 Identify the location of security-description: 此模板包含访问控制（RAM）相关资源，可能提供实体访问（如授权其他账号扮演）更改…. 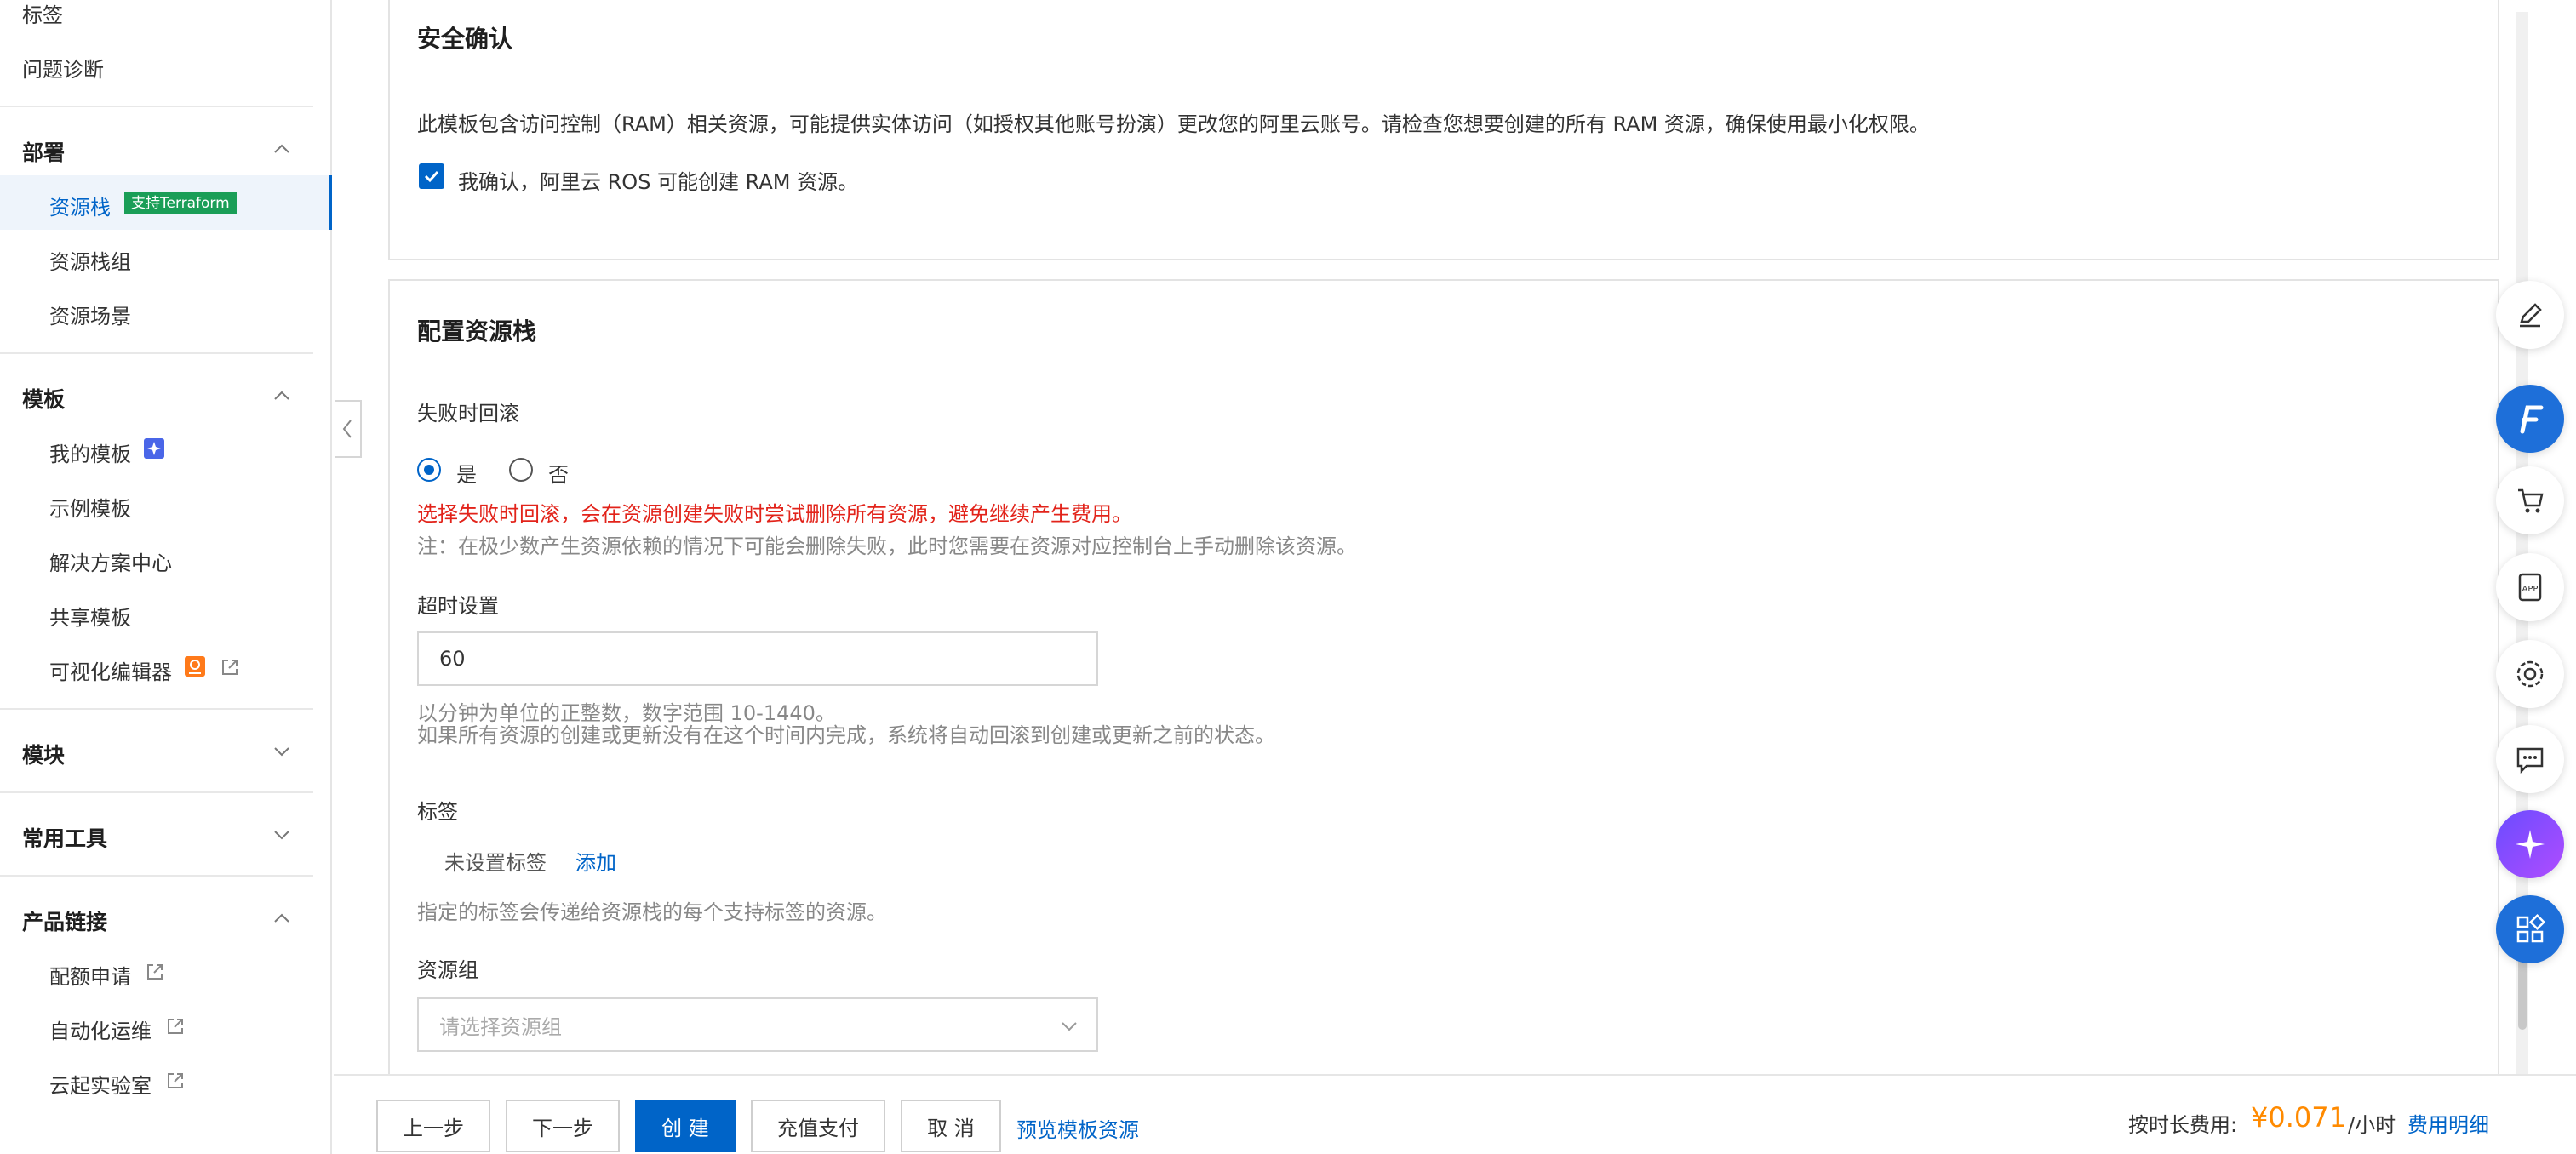
(1173, 124).